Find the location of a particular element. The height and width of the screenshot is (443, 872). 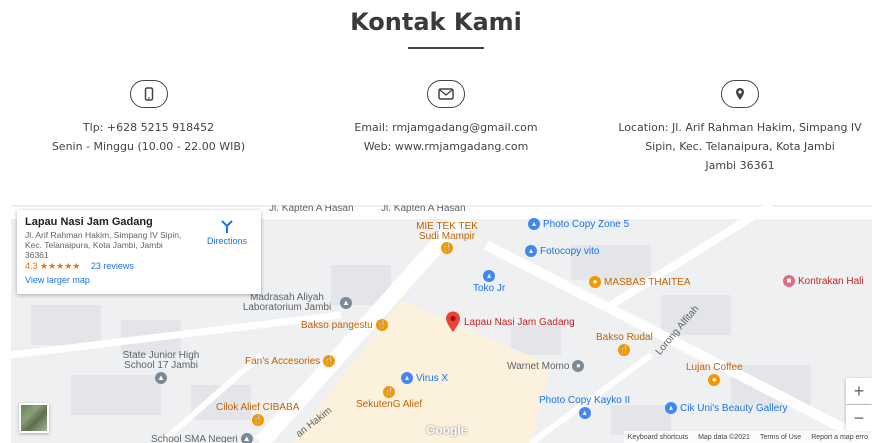

poi-fans-accesories: Fan's Accesories 🍴 is located at coordinates (290, 361).